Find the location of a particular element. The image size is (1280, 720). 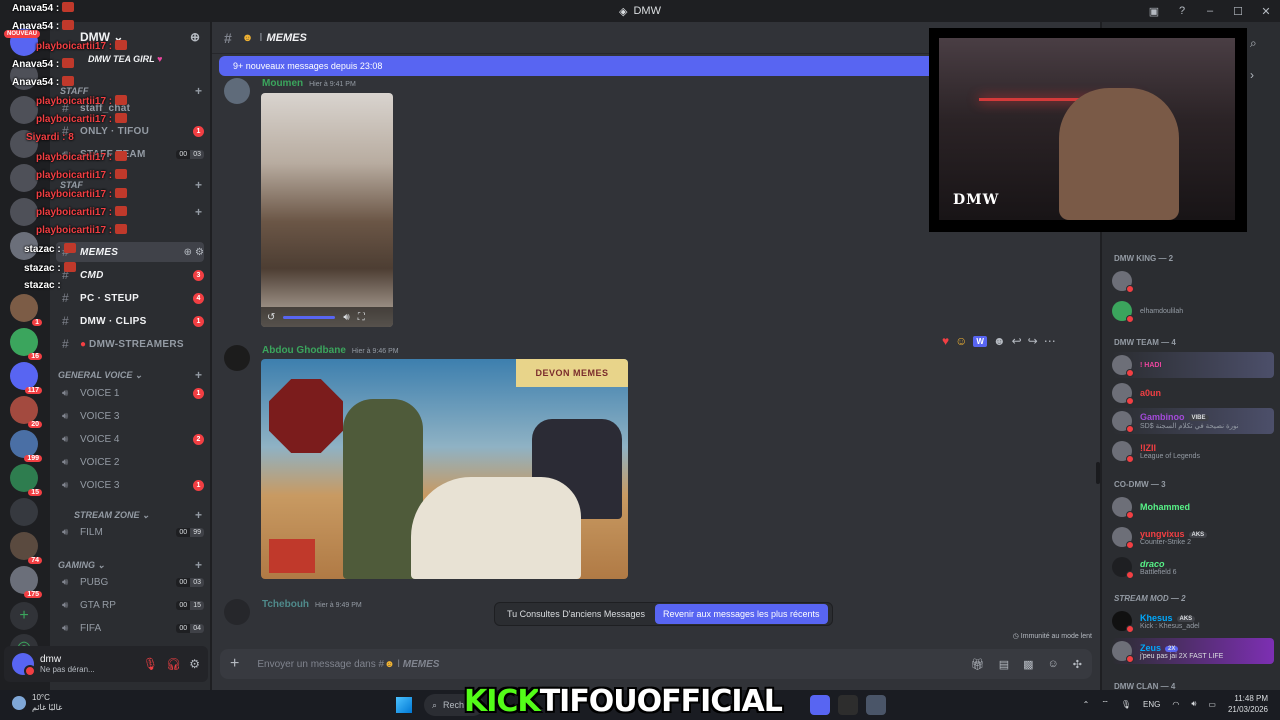

category-staff: STAFF + is located at coordinates (130, 91).